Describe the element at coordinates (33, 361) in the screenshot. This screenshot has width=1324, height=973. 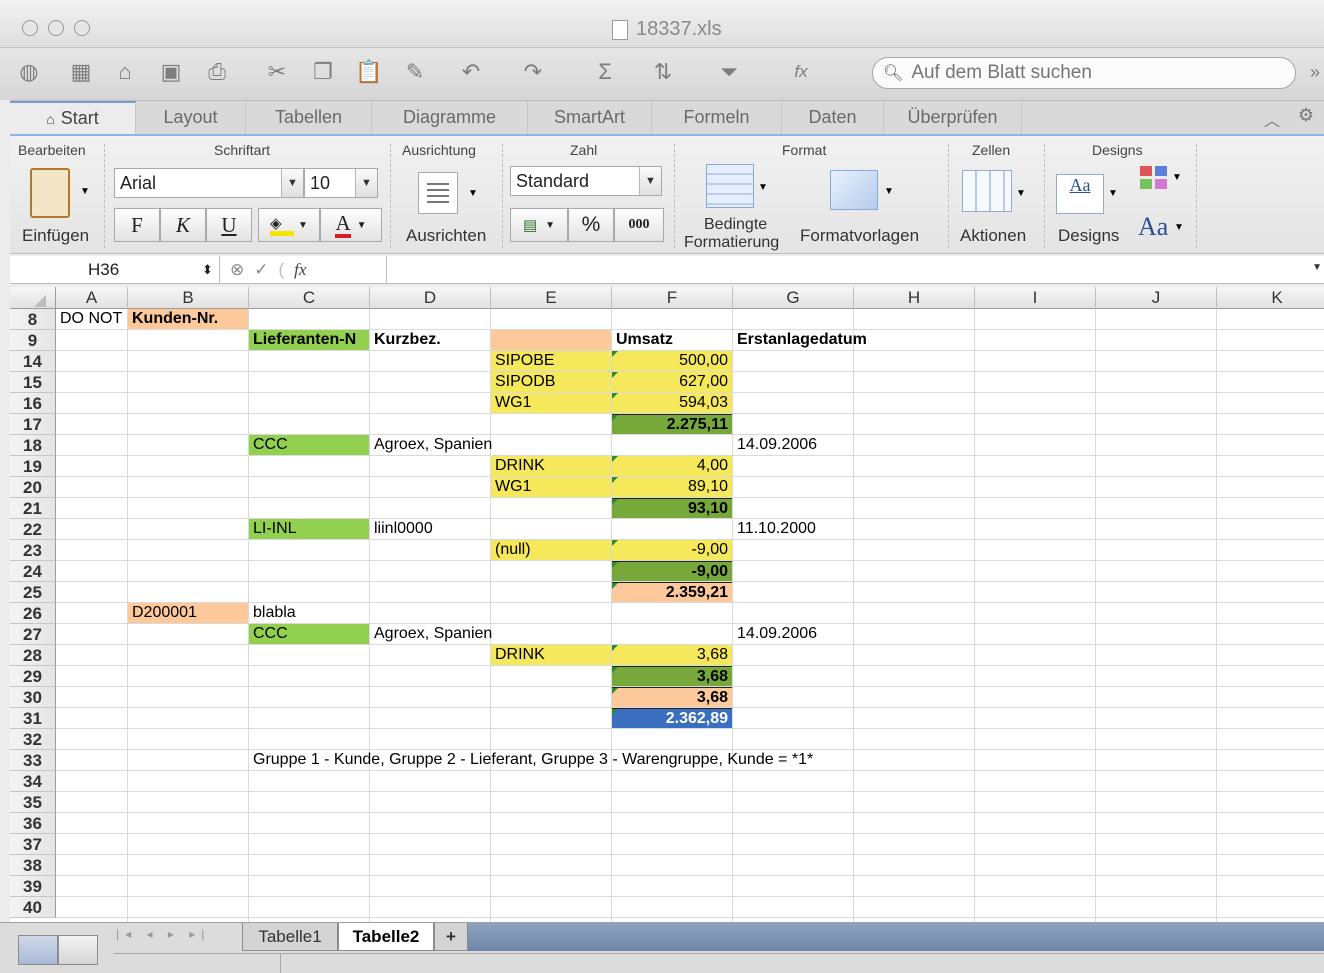
I see `row-header-14: 14` at that location.